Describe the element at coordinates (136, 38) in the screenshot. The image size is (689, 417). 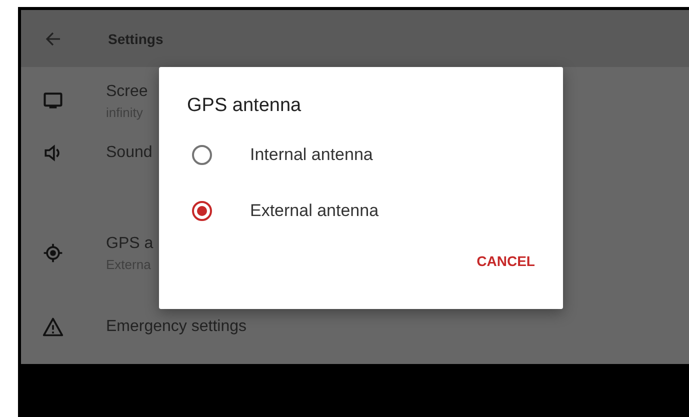
I see `screen-title: Settings` at that location.